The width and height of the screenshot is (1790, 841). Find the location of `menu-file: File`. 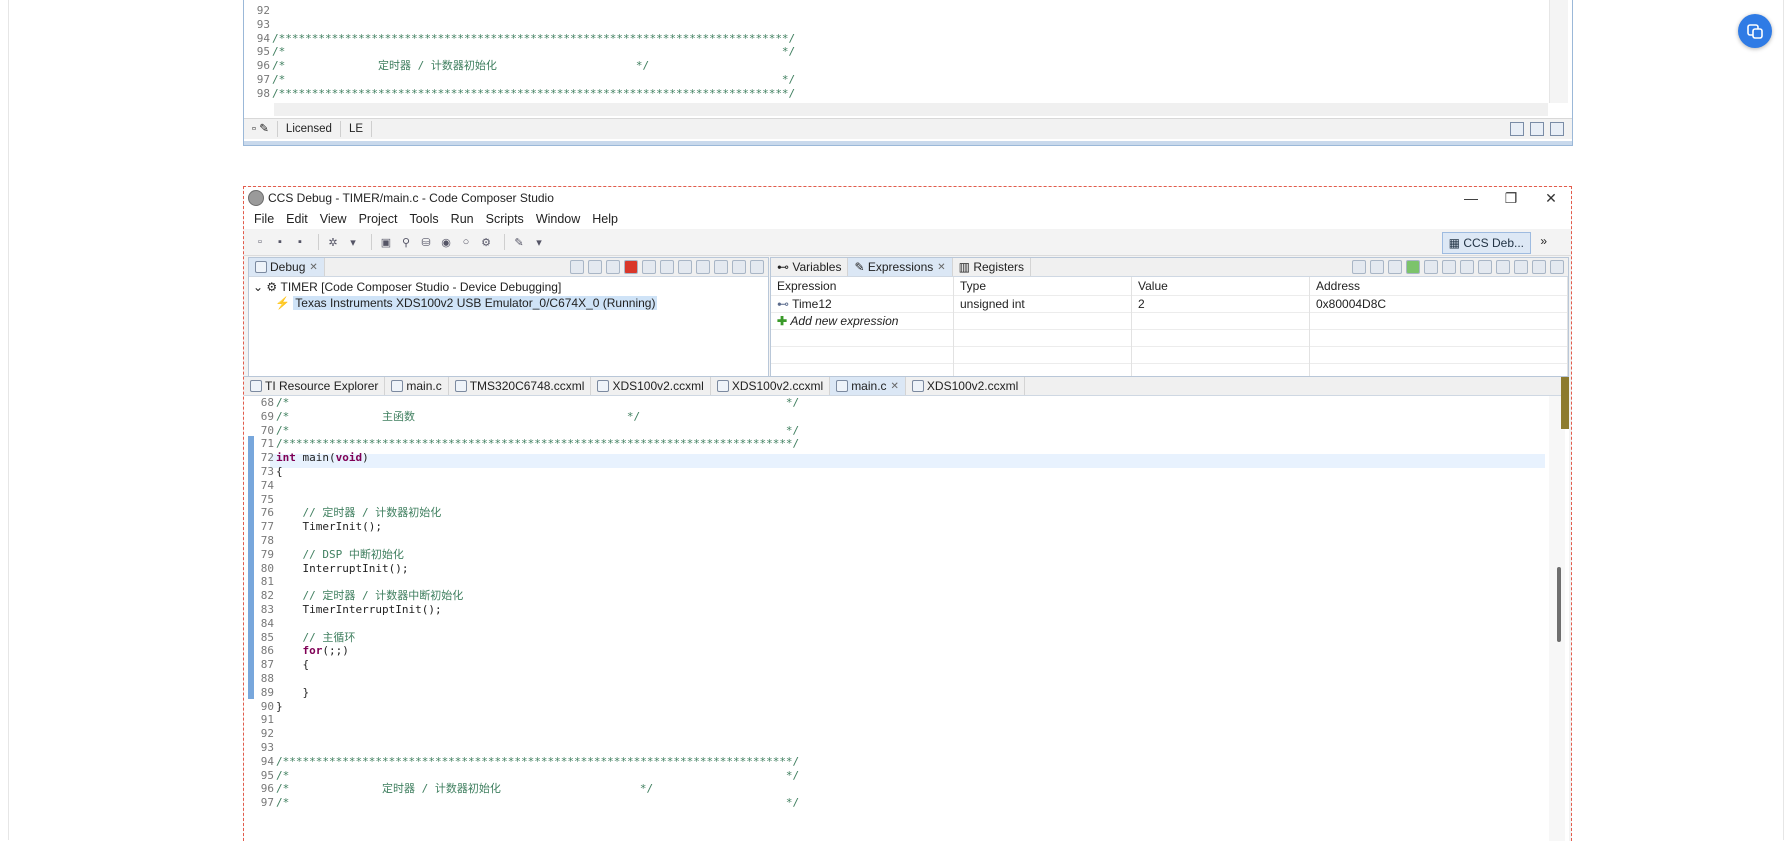

menu-file: File is located at coordinates (264, 219).